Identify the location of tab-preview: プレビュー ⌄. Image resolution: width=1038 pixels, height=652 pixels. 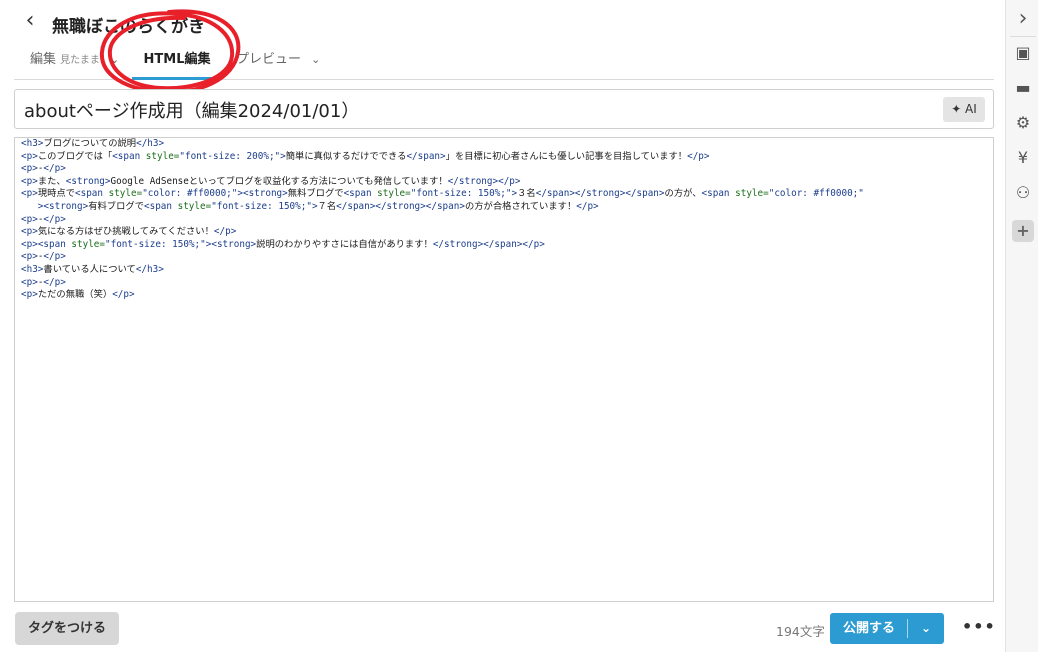
(278, 61).